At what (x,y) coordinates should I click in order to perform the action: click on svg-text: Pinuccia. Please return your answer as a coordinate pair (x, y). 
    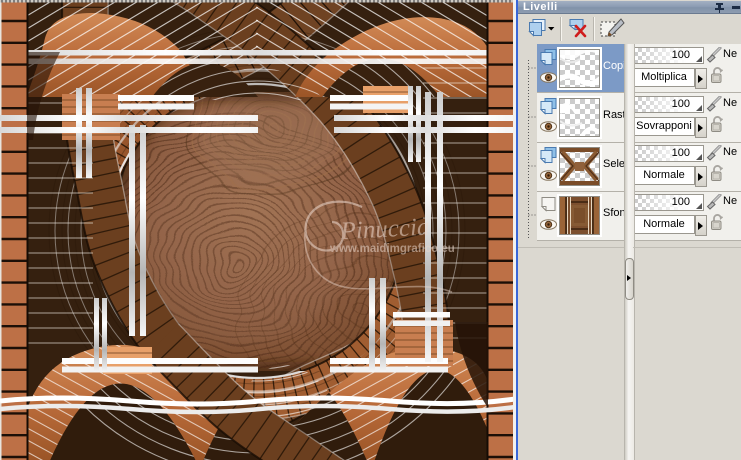
    Looking at the image, I should click on (384, 230).